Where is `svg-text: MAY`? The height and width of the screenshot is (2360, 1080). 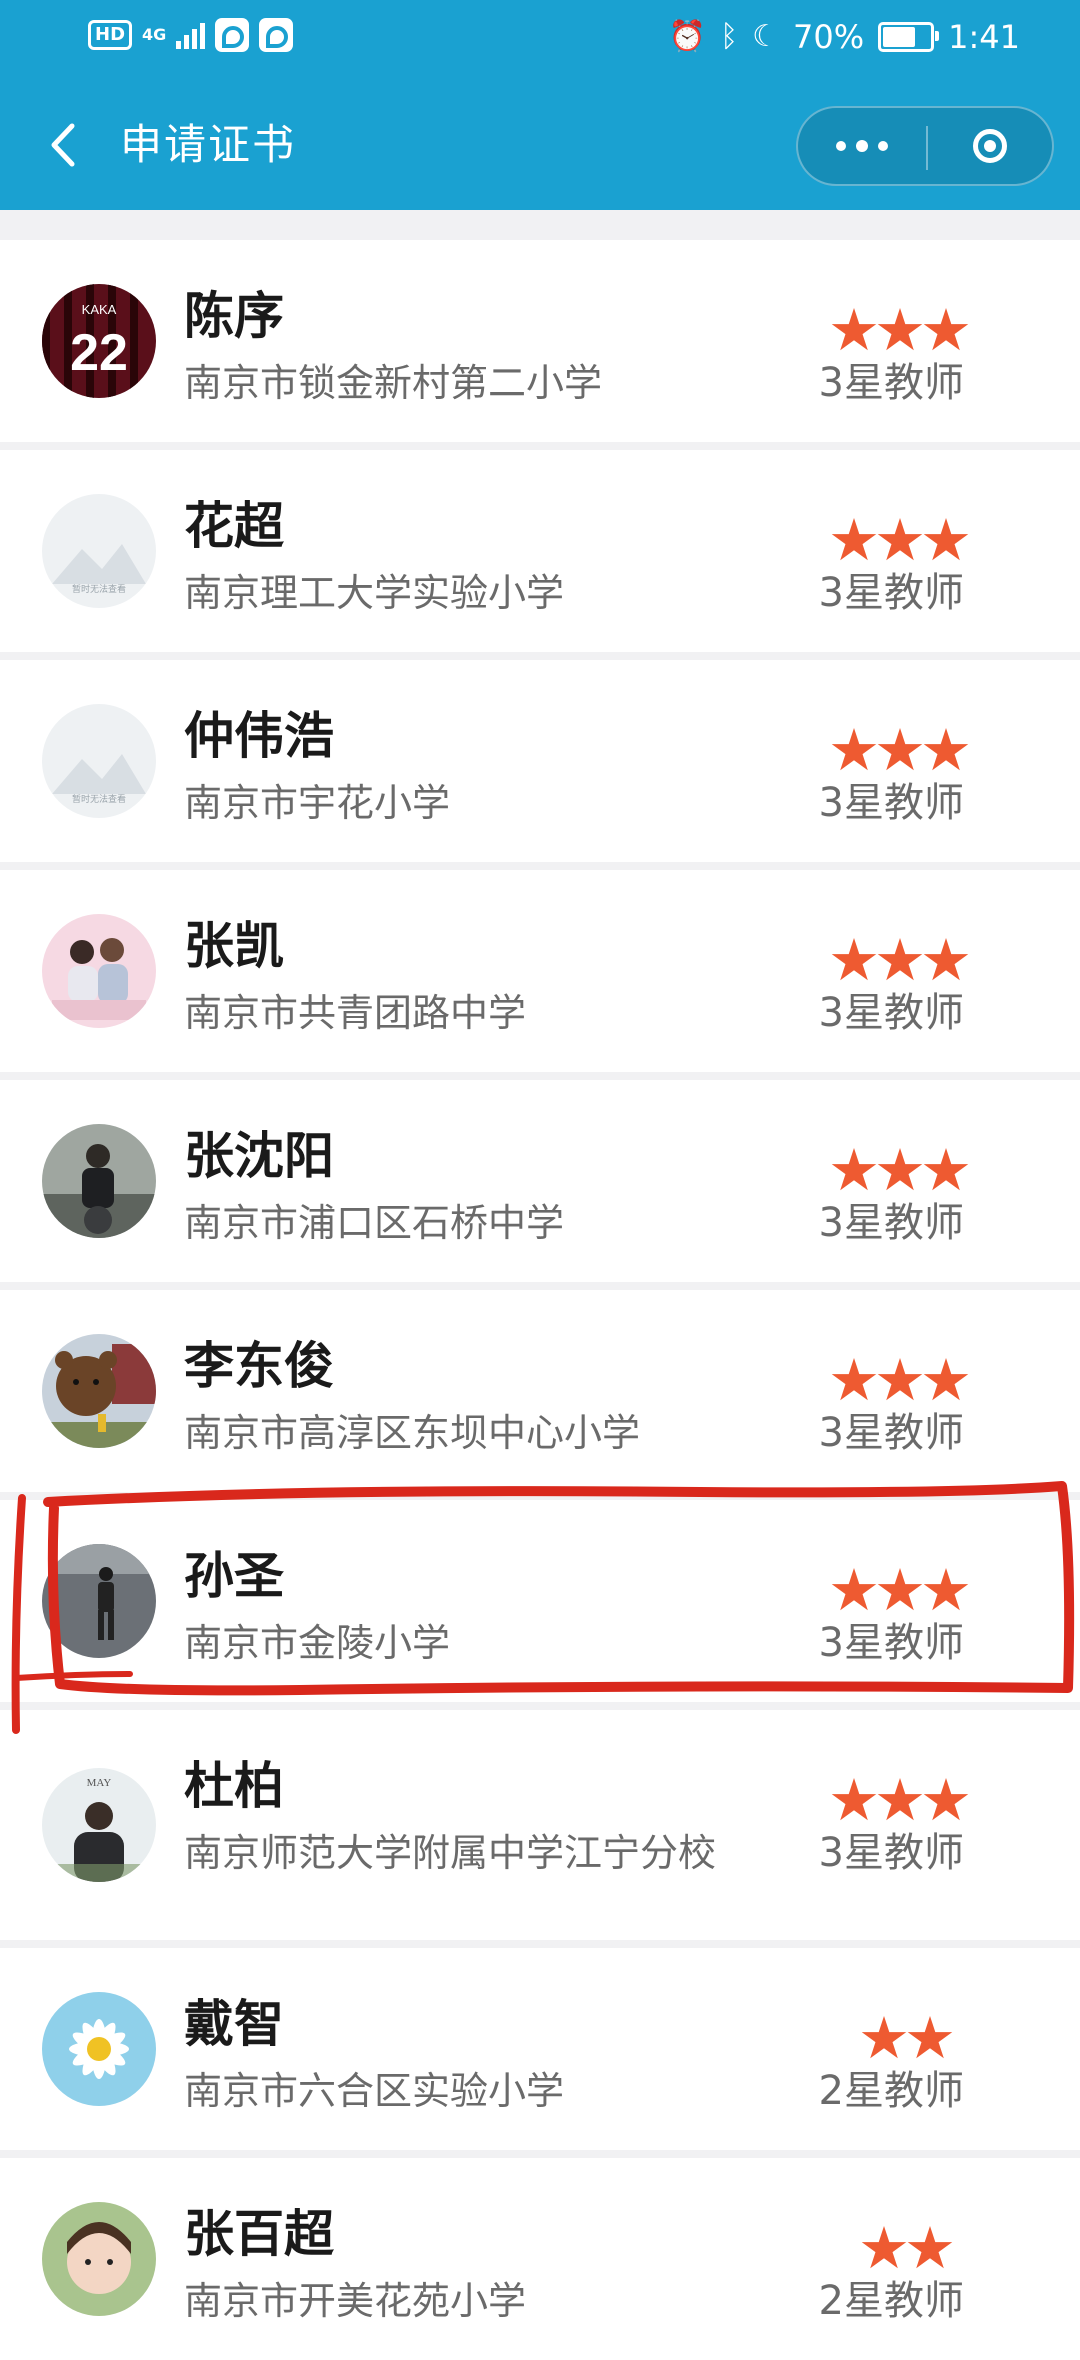 svg-text: MAY is located at coordinates (99, 1783).